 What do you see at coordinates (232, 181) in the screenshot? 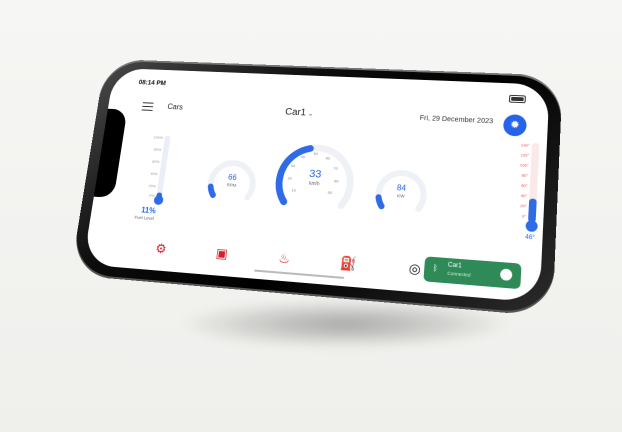
I see `rpm-gauge: 66 RPM` at bounding box center [232, 181].